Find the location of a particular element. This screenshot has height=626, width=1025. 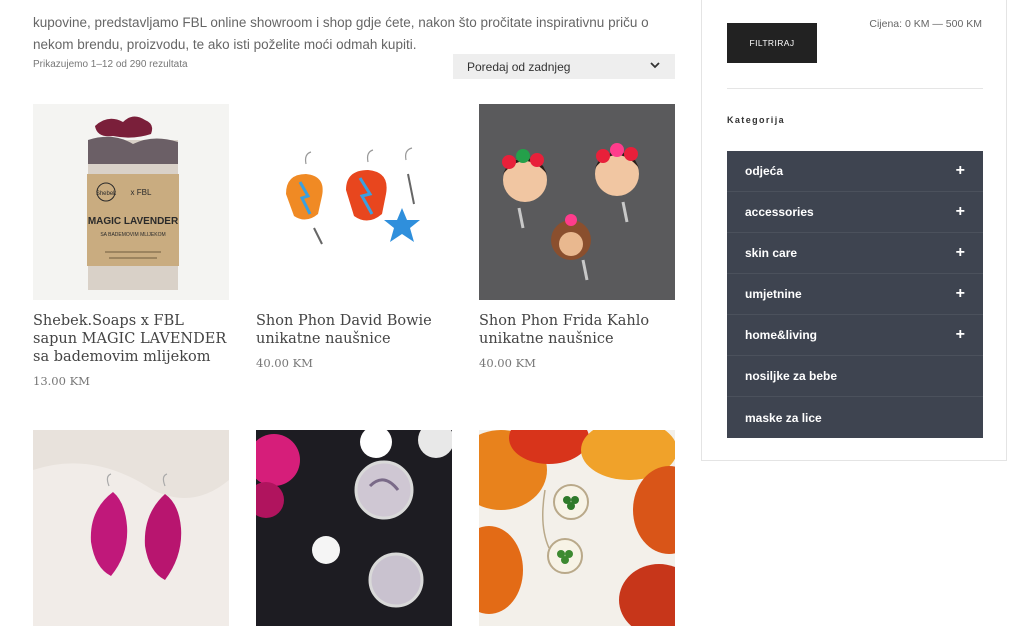

filter-button: FILTRIRAJ is located at coordinates (772, 43).